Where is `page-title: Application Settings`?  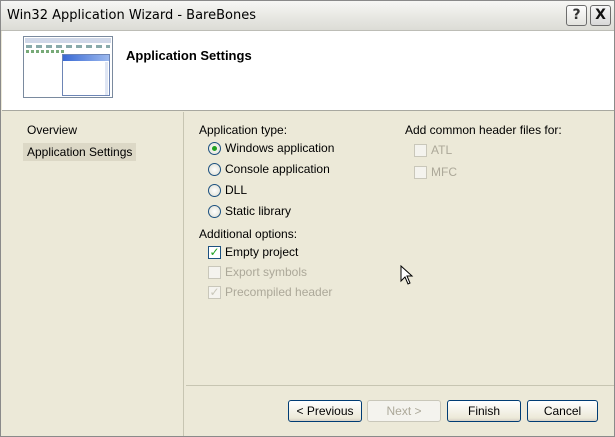 page-title: Application Settings is located at coordinates (189, 55).